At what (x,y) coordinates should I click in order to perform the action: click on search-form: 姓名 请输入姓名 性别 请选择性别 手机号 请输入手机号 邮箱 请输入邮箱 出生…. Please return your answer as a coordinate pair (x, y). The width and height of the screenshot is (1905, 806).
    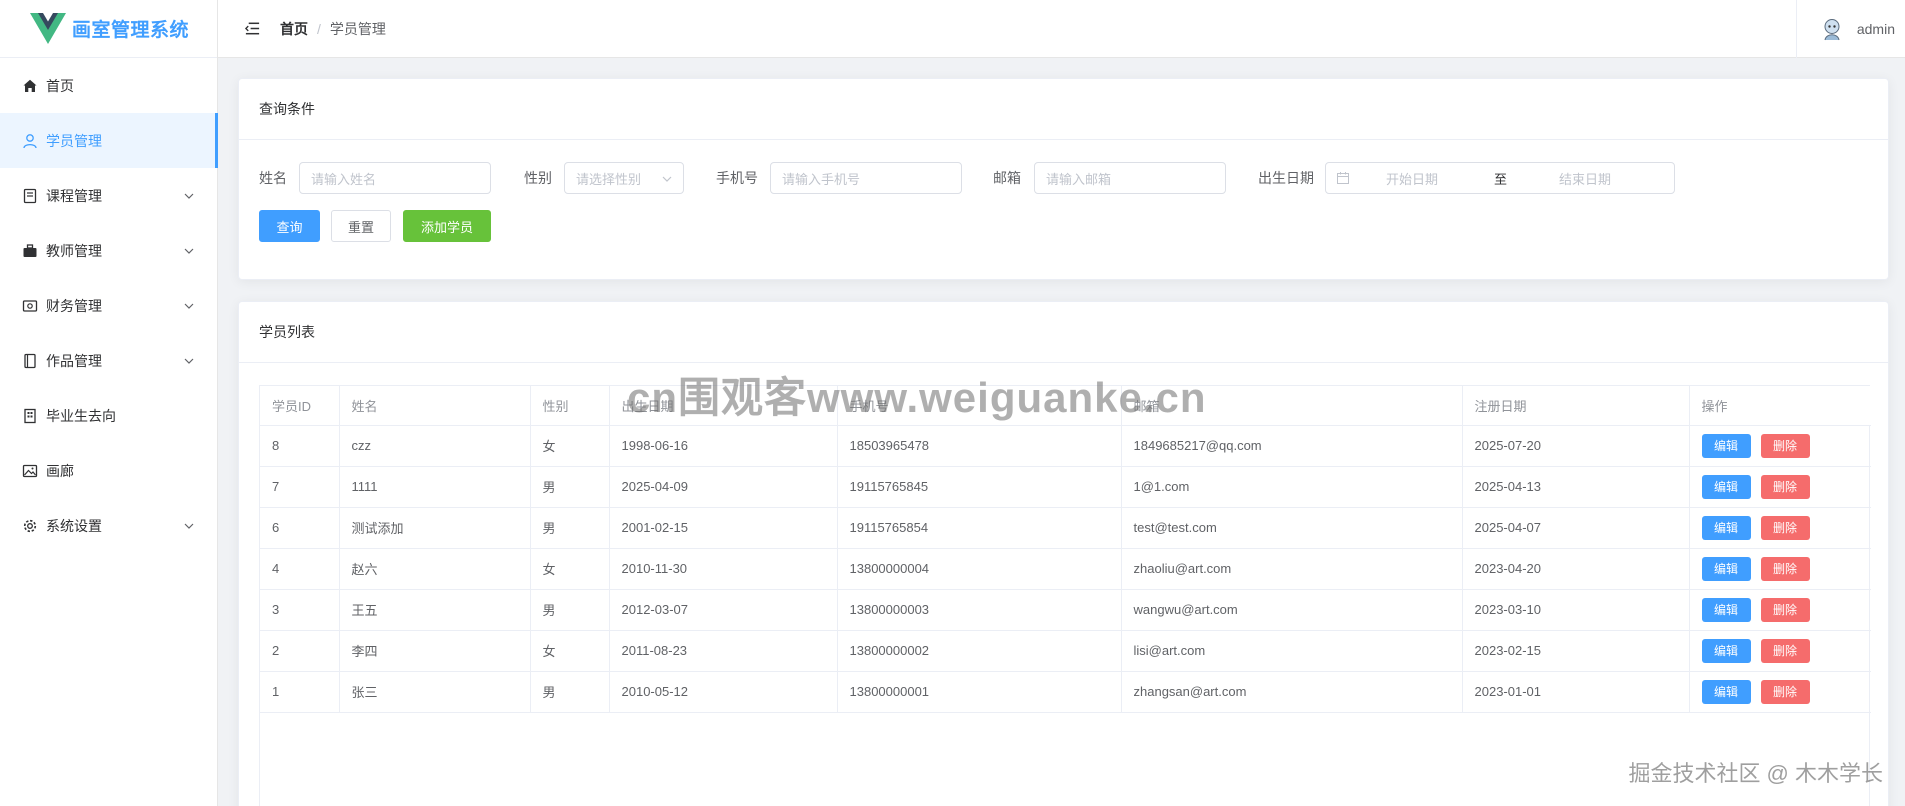
    Looking at the image, I should click on (1063, 178).